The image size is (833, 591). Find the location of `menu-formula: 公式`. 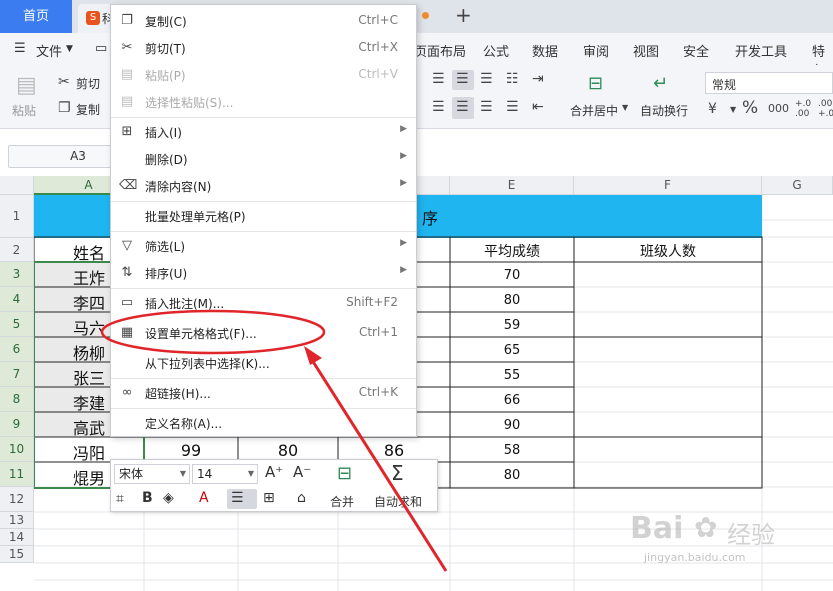

menu-formula: 公式 is located at coordinates (496, 50).